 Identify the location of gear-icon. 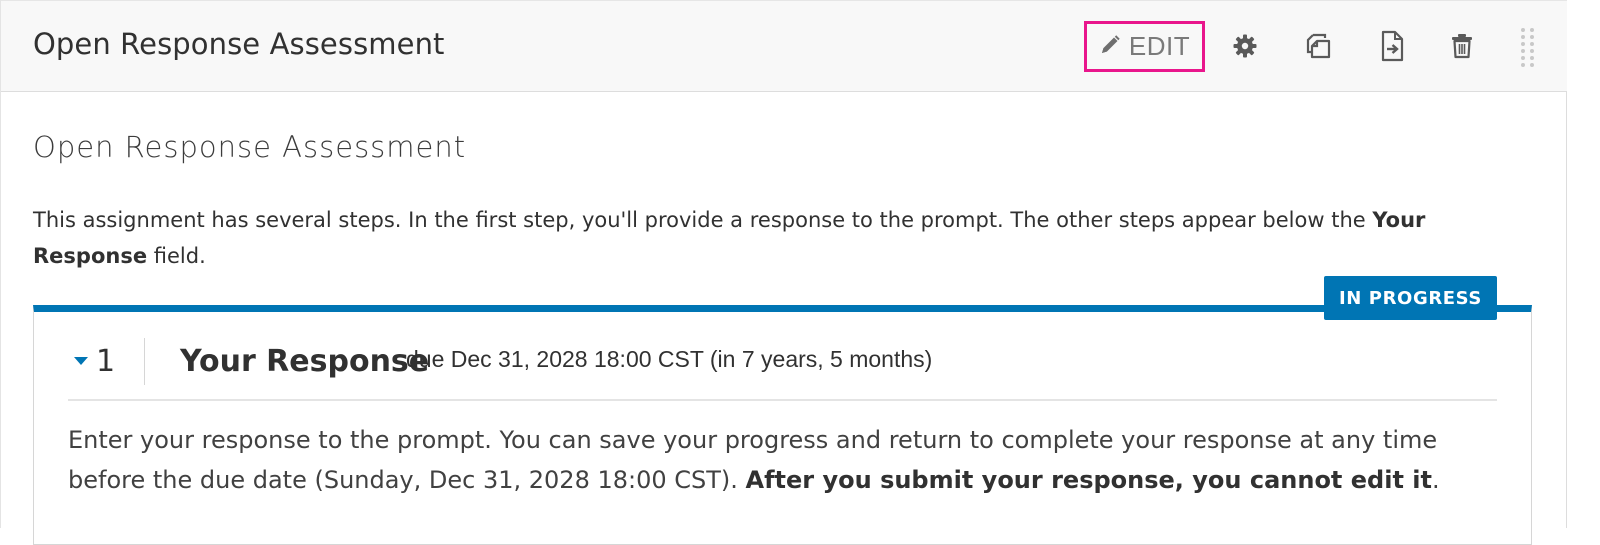
(1245, 47).